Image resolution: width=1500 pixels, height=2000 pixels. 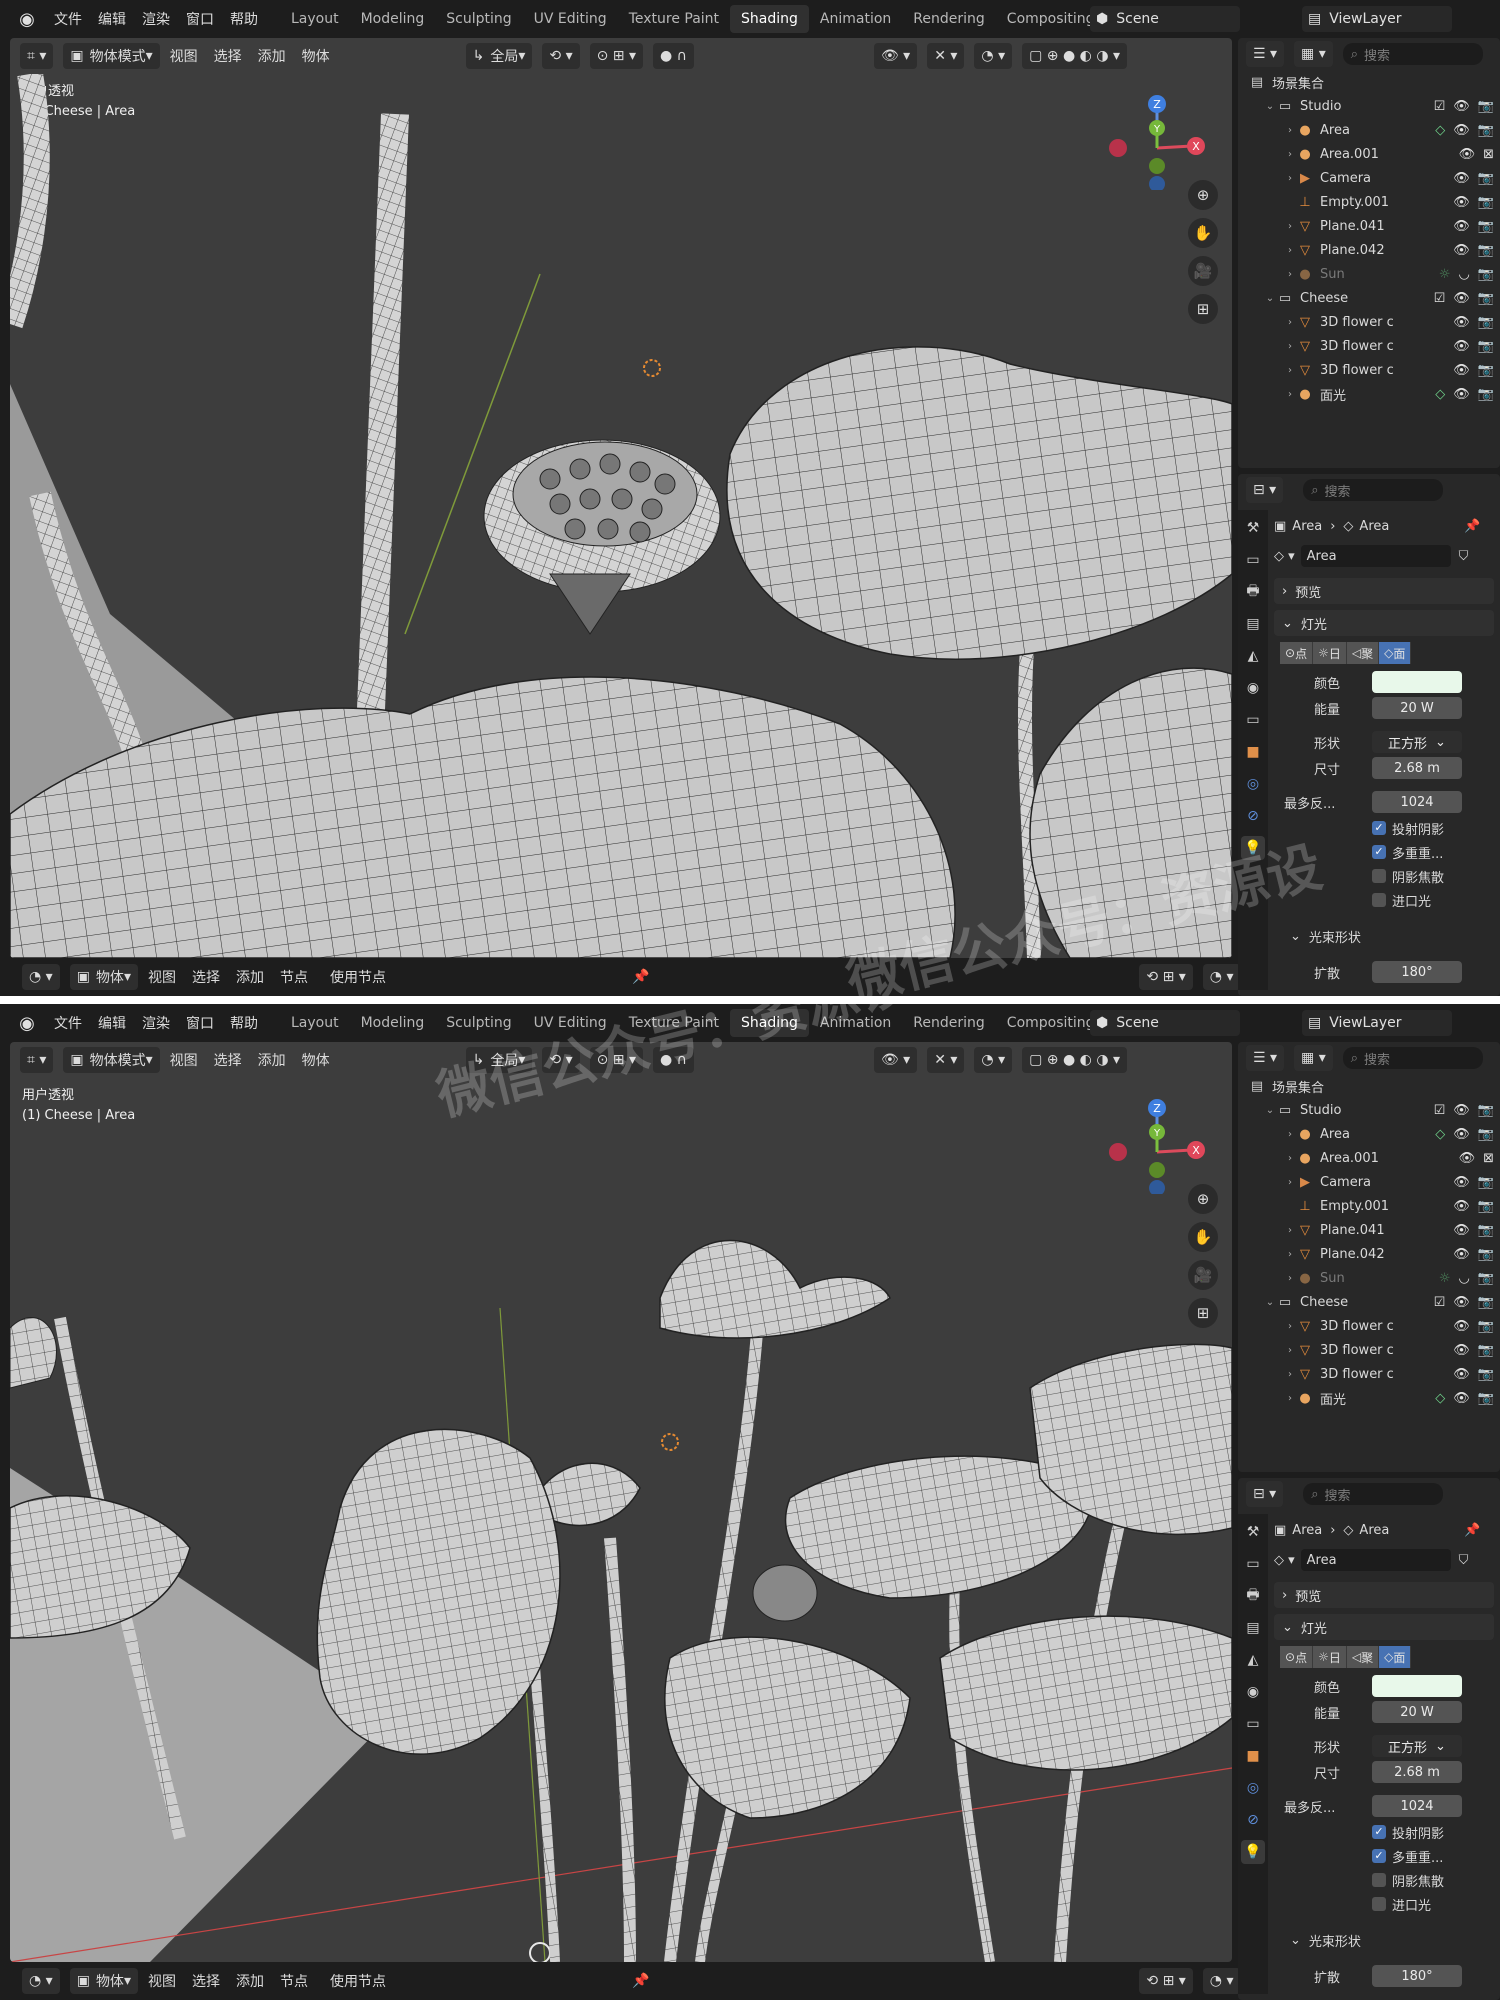 What do you see at coordinates (1253, 1788) in the screenshot?
I see `physics-tab-icon: ◎` at bounding box center [1253, 1788].